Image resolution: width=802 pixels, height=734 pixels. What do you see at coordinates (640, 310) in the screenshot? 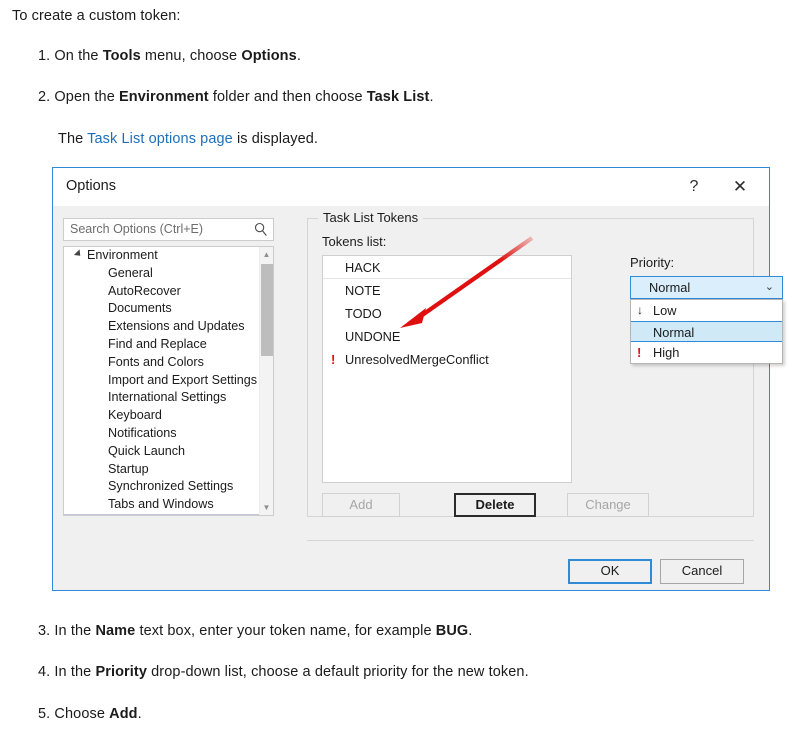
I see `arrow-down-icon: ↓` at bounding box center [640, 310].